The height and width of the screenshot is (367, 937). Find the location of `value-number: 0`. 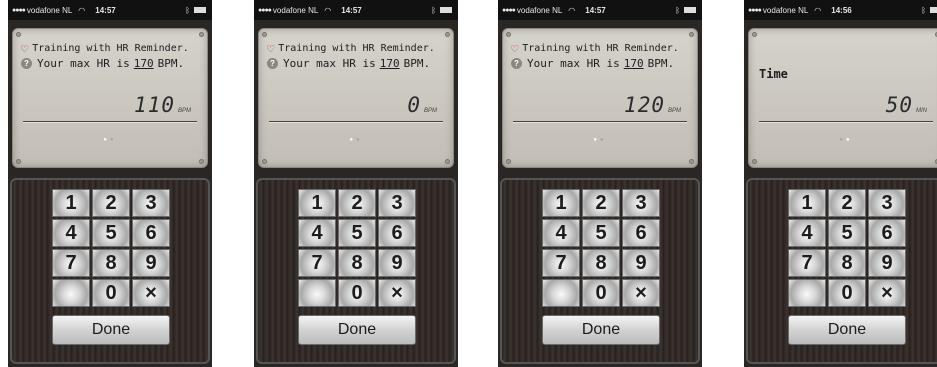

value-number: 0 is located at coordinates (414, 105).